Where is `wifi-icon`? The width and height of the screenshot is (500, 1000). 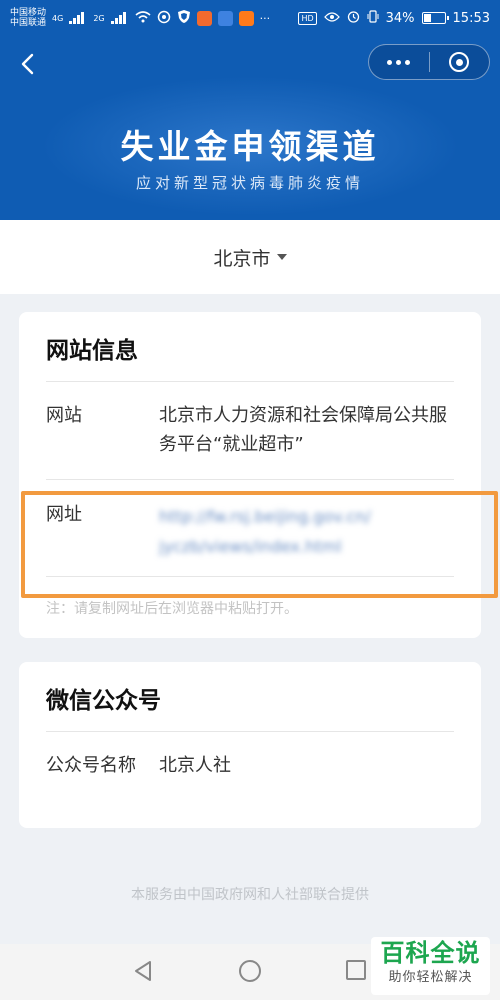
wifi-icon is located at coordinates (143, 18).